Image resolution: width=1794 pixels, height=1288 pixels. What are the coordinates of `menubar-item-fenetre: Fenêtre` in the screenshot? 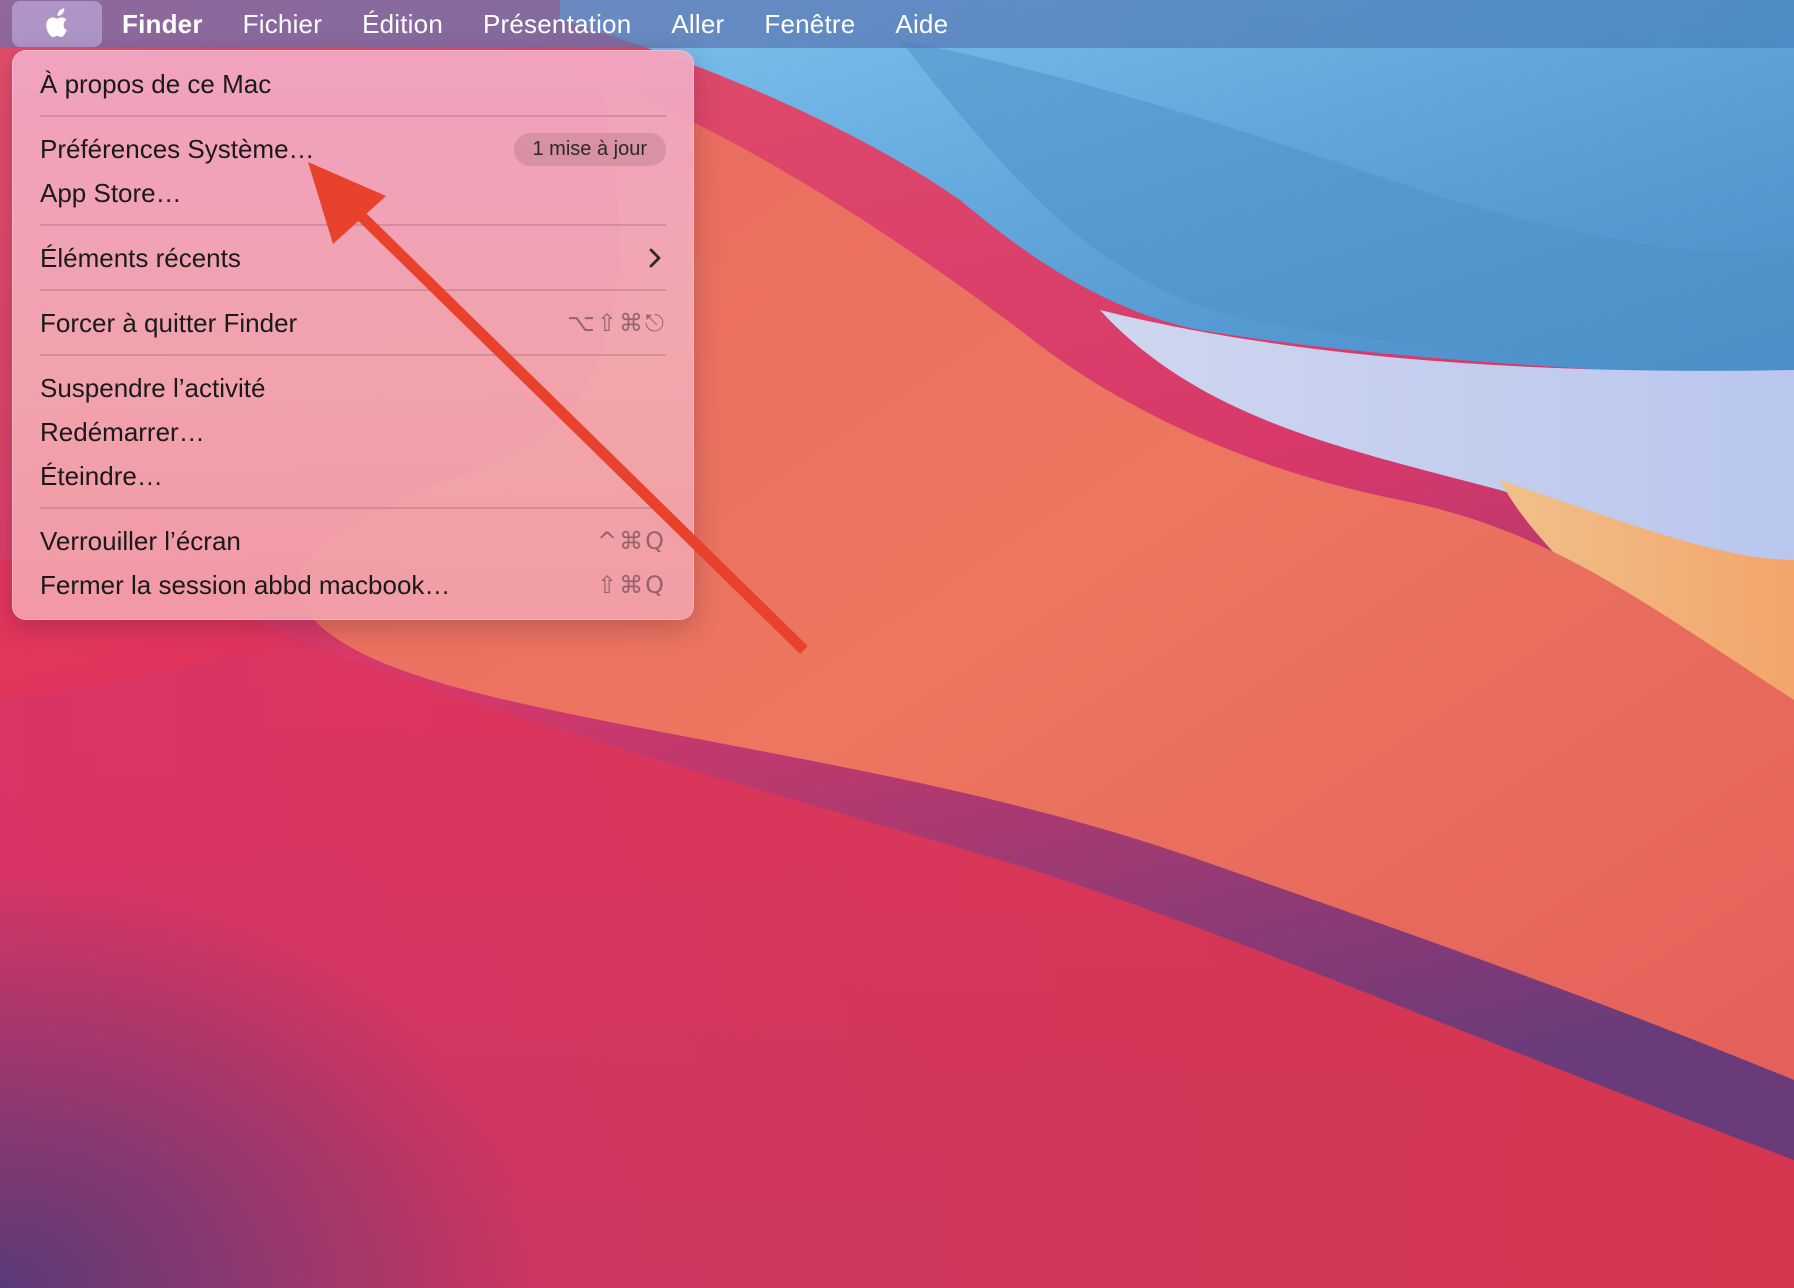 It's located at (809, 24).